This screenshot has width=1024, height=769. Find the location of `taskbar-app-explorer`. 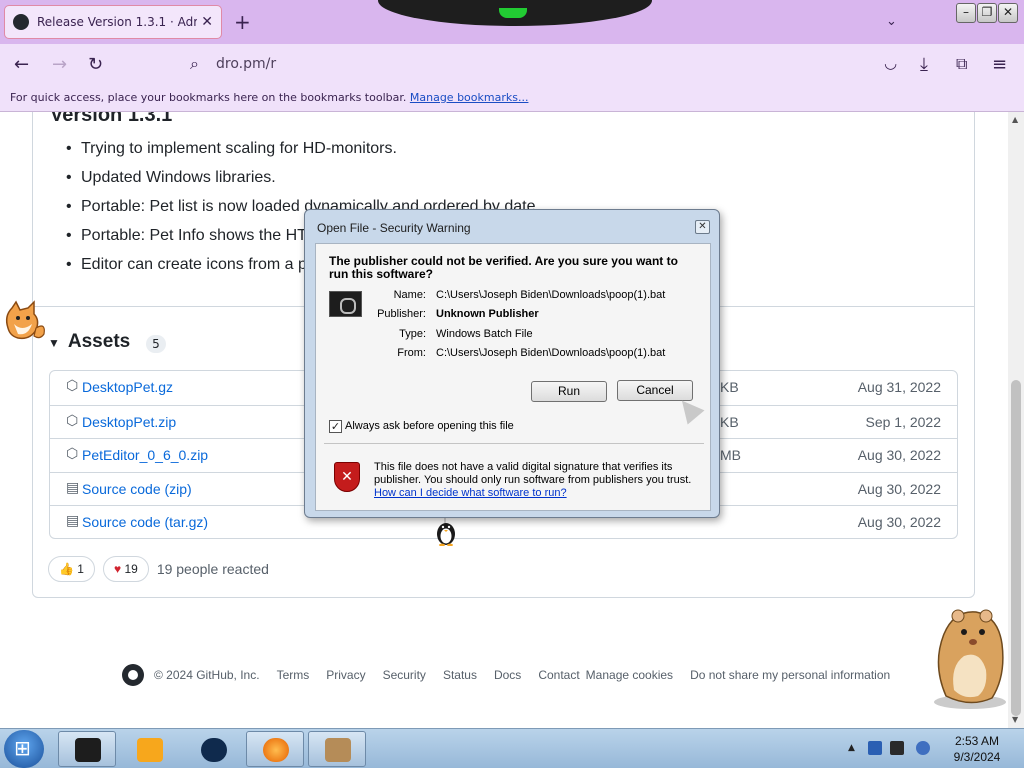

taskbar-app-explorer is located at coordinates (87, 749).